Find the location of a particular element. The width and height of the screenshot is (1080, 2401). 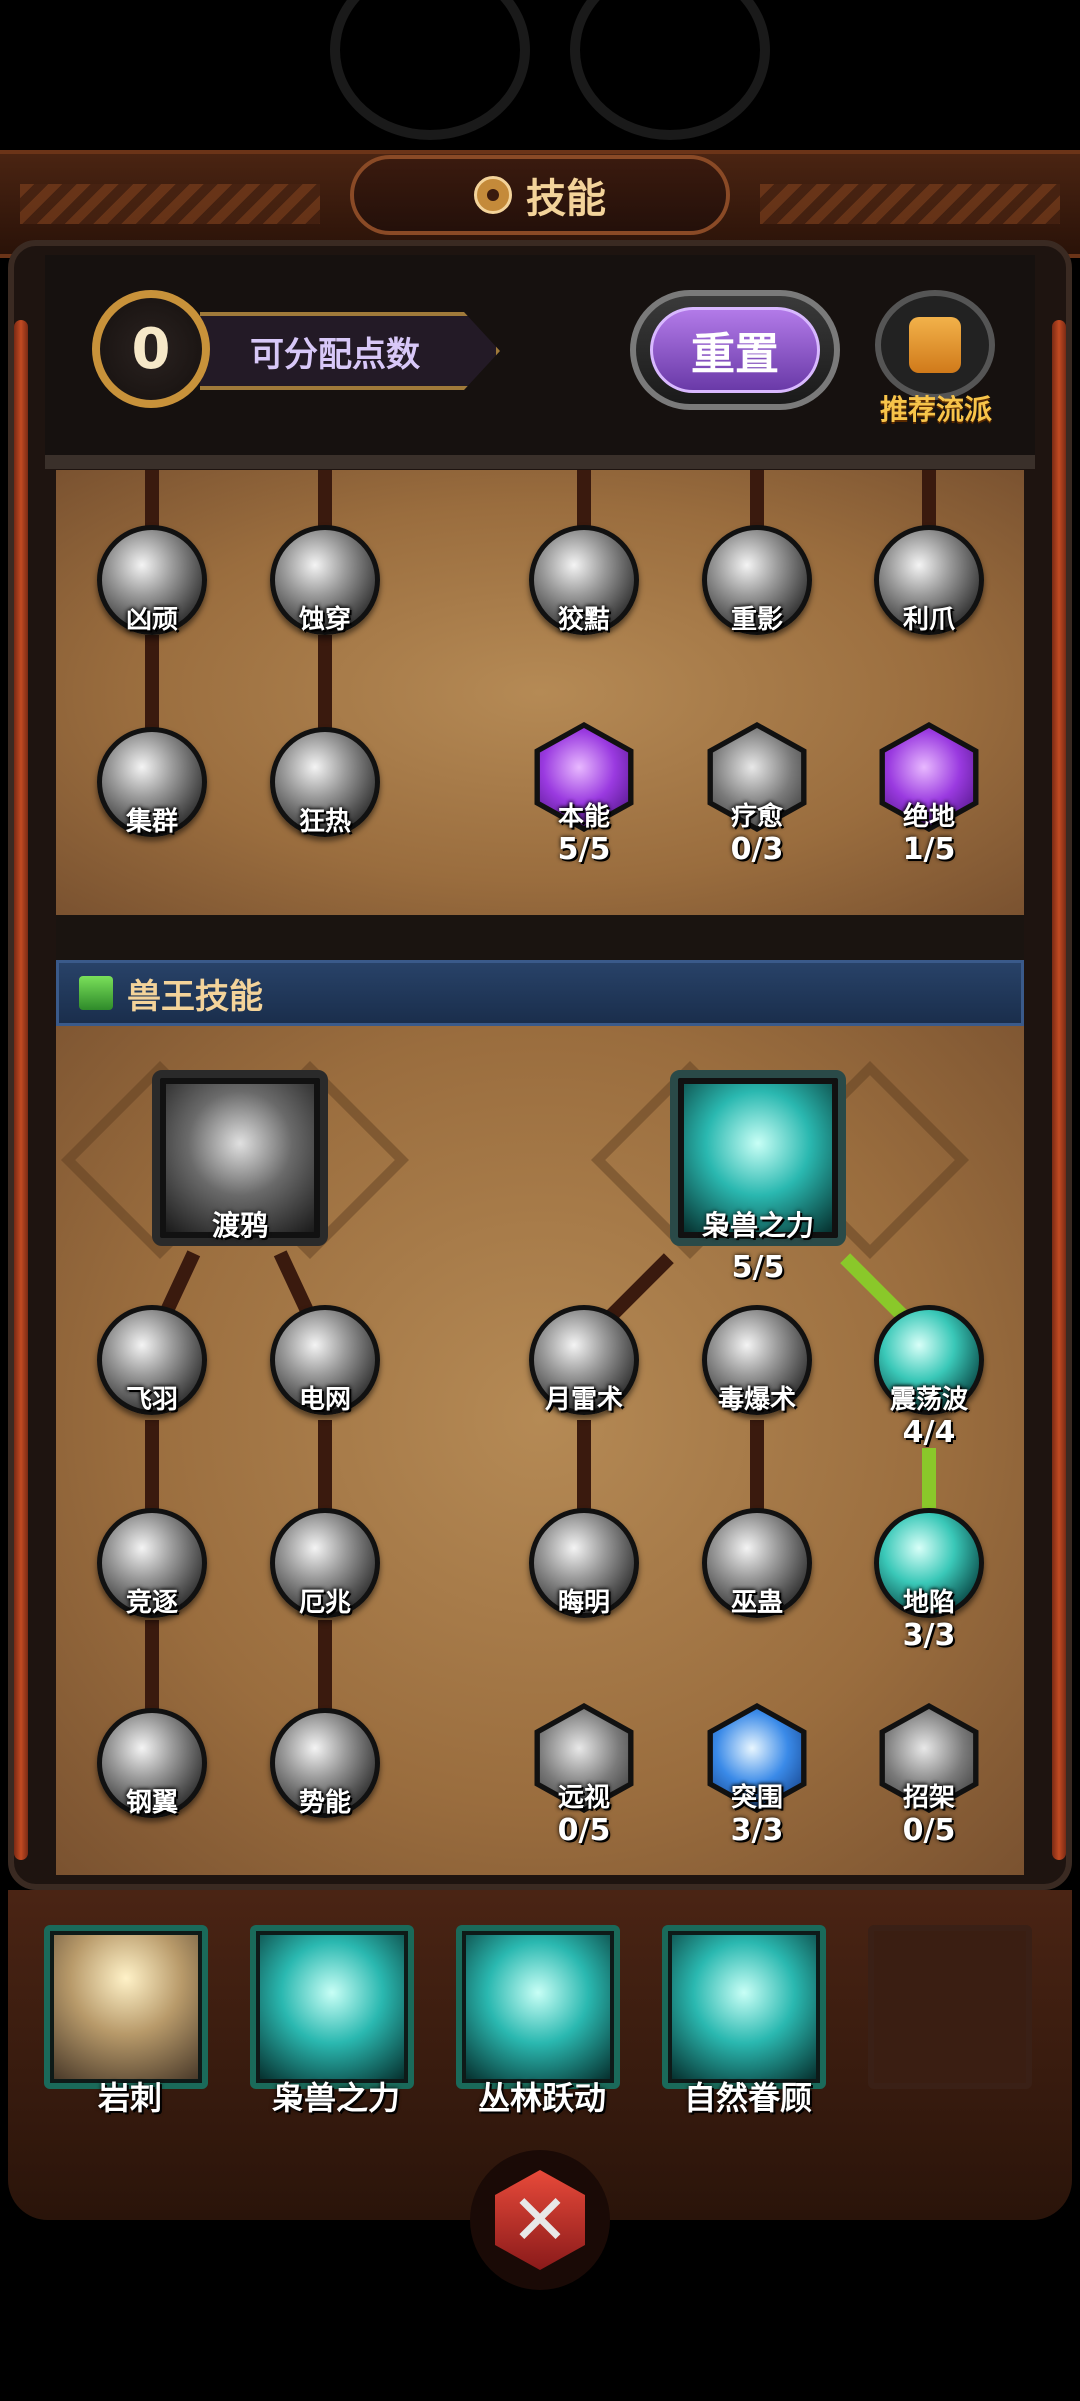

thumbs-up-icon is located at coordinates (935, 345).